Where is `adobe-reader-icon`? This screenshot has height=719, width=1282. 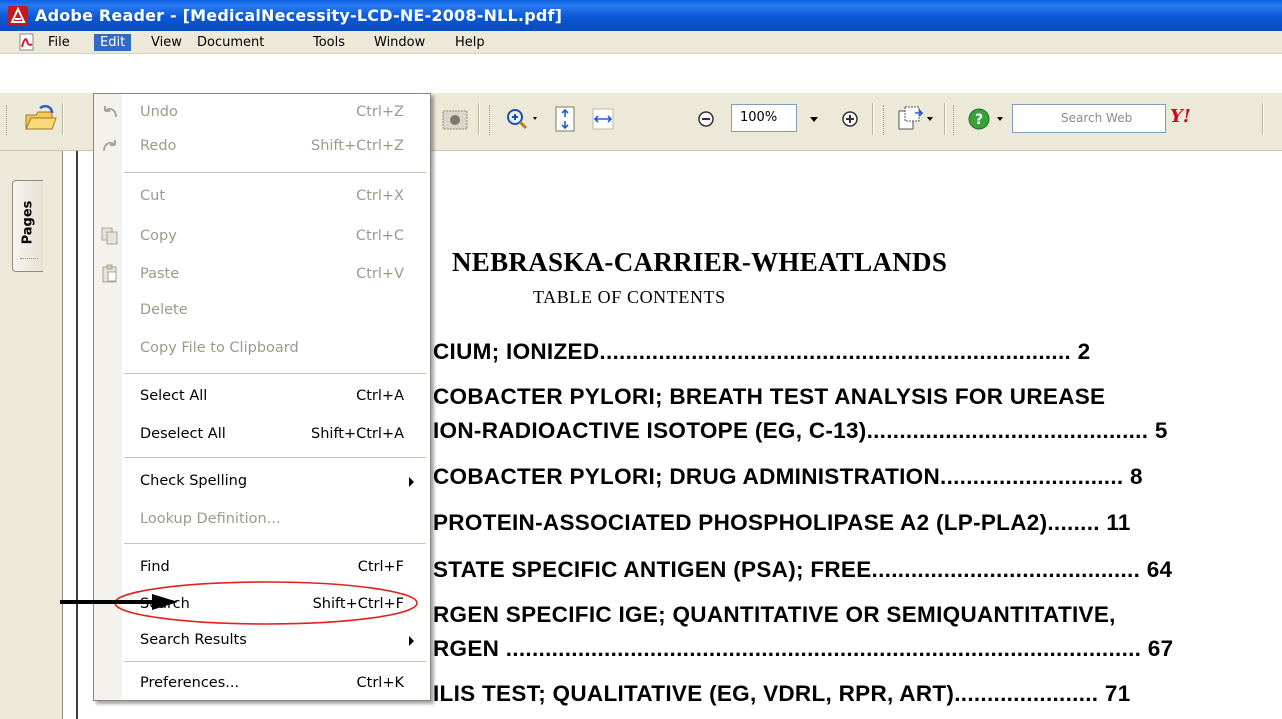
adobe-reader-icon is located at coordinates (18, 16).